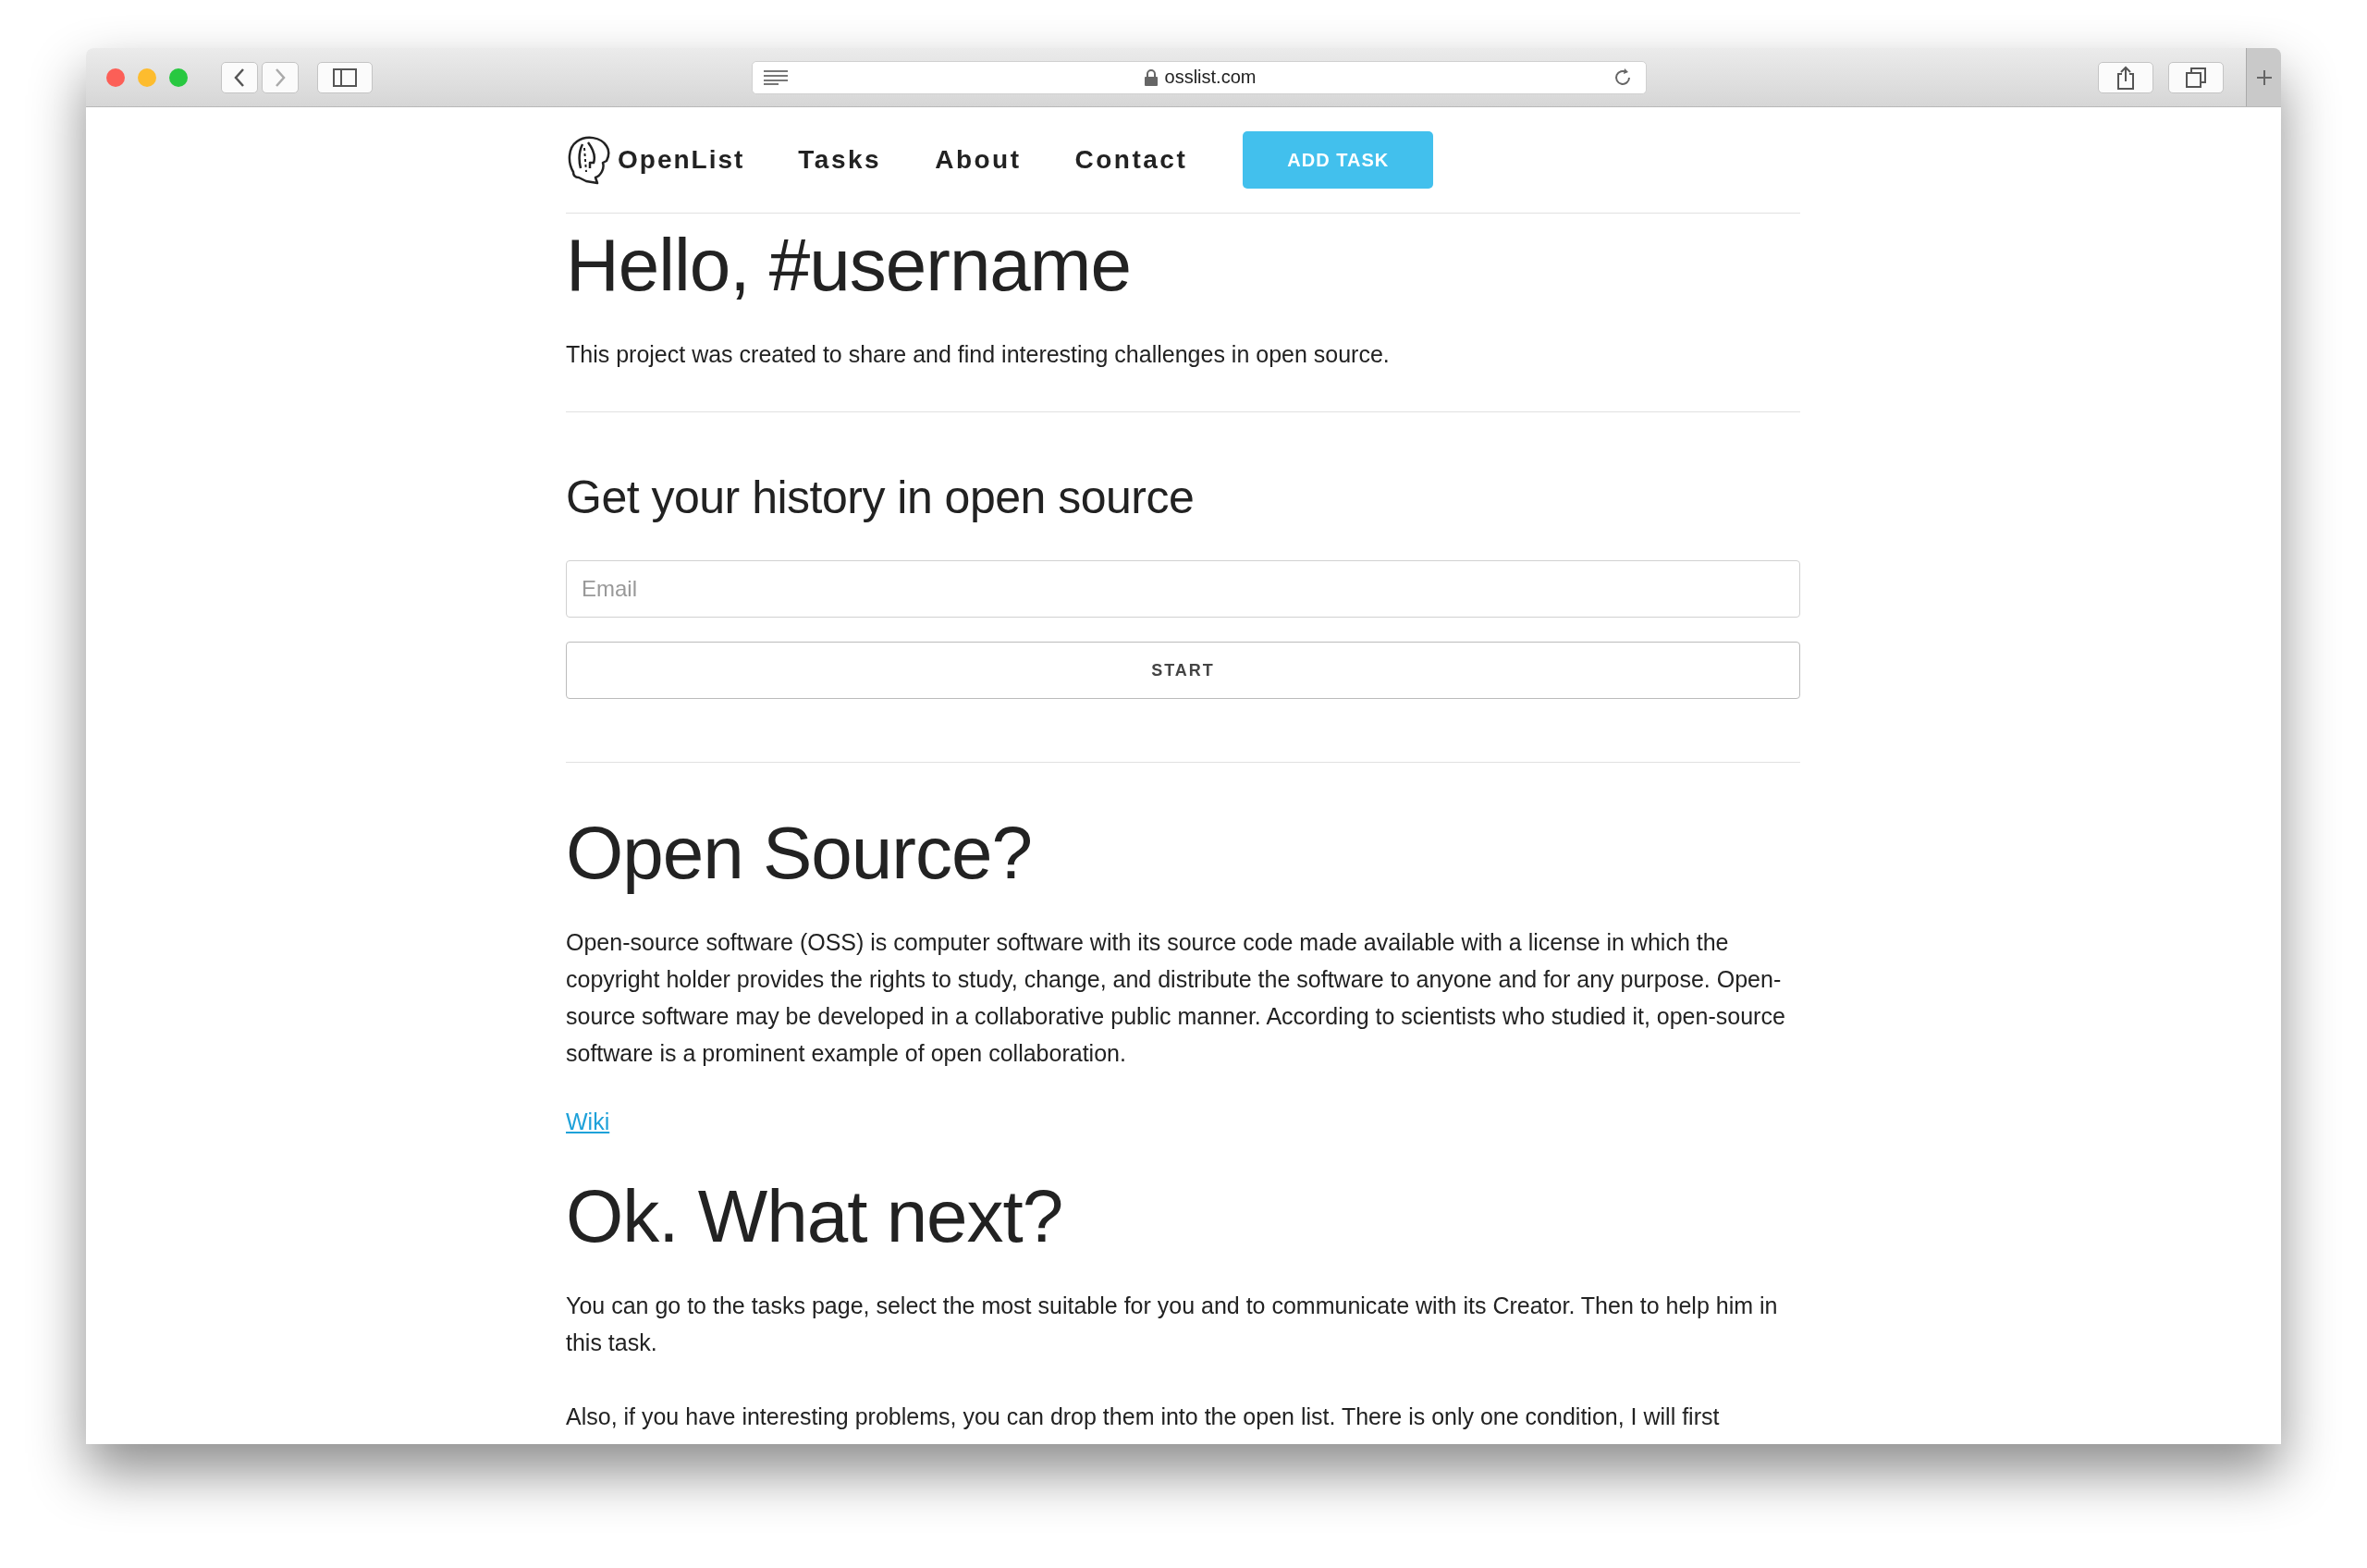  I want to click on nav-link: About, so click(978, 160).